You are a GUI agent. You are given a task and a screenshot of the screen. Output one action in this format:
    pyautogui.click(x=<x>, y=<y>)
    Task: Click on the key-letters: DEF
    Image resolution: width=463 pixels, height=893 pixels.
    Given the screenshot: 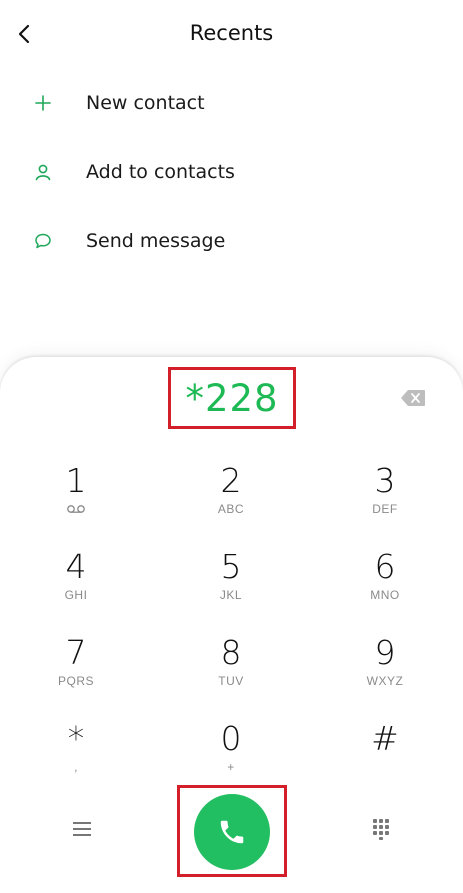 What is the action you would take?
    pyautogui.click(x=385, y=509)
    